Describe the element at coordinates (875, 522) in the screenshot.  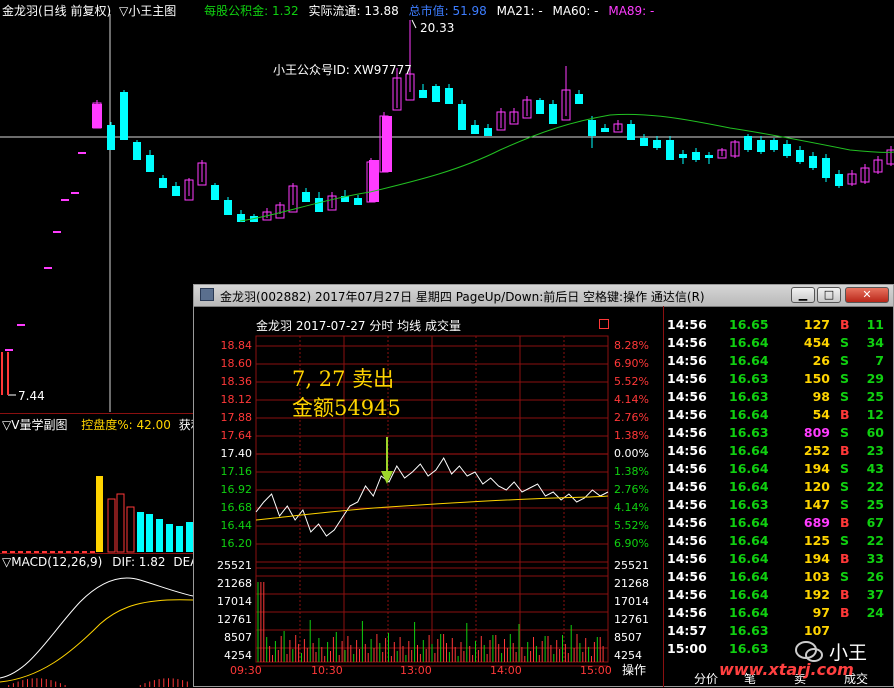
I see `trade-count: 67` at that location.